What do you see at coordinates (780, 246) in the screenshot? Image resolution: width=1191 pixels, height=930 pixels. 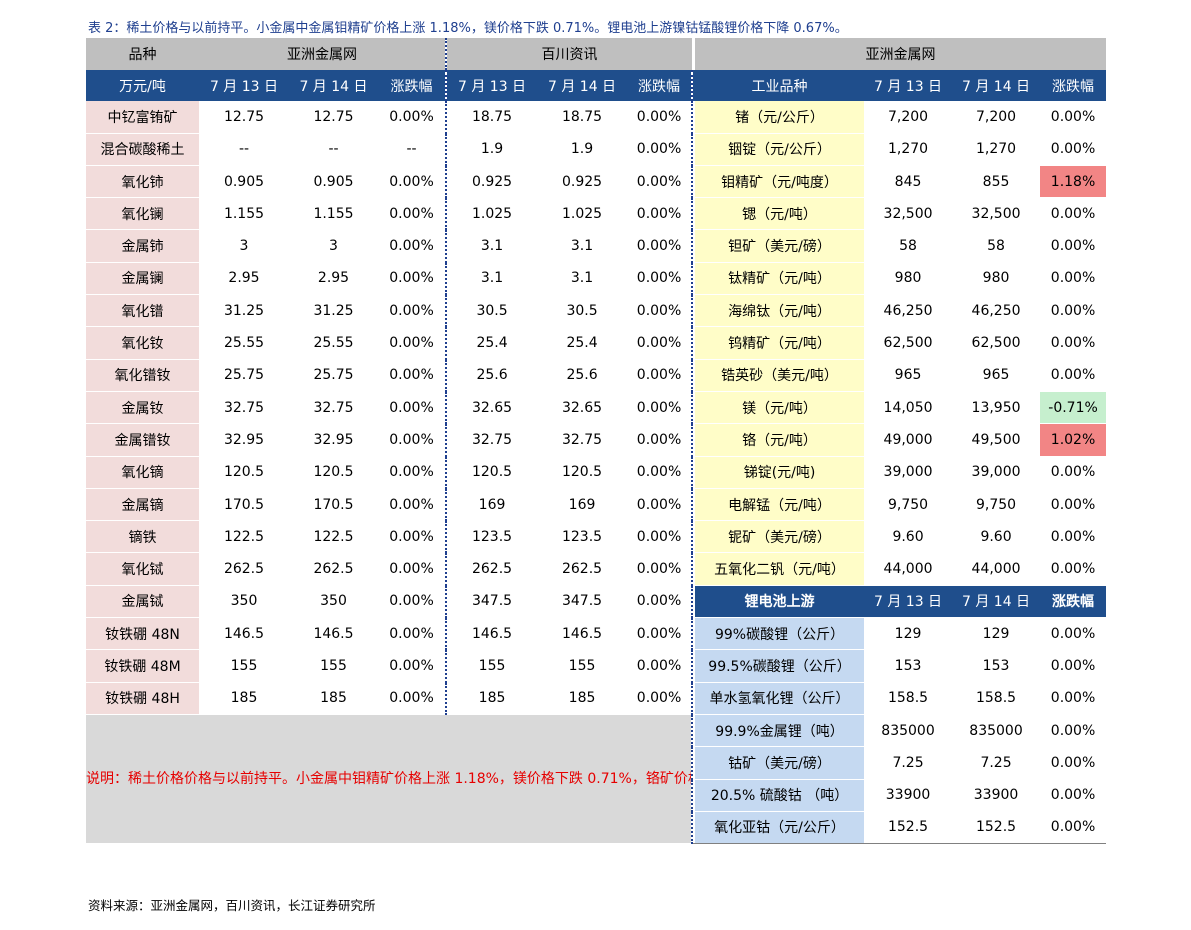 I see `industrial-name: 钽矿（美元/磅）` at bounding box center [780, 246].